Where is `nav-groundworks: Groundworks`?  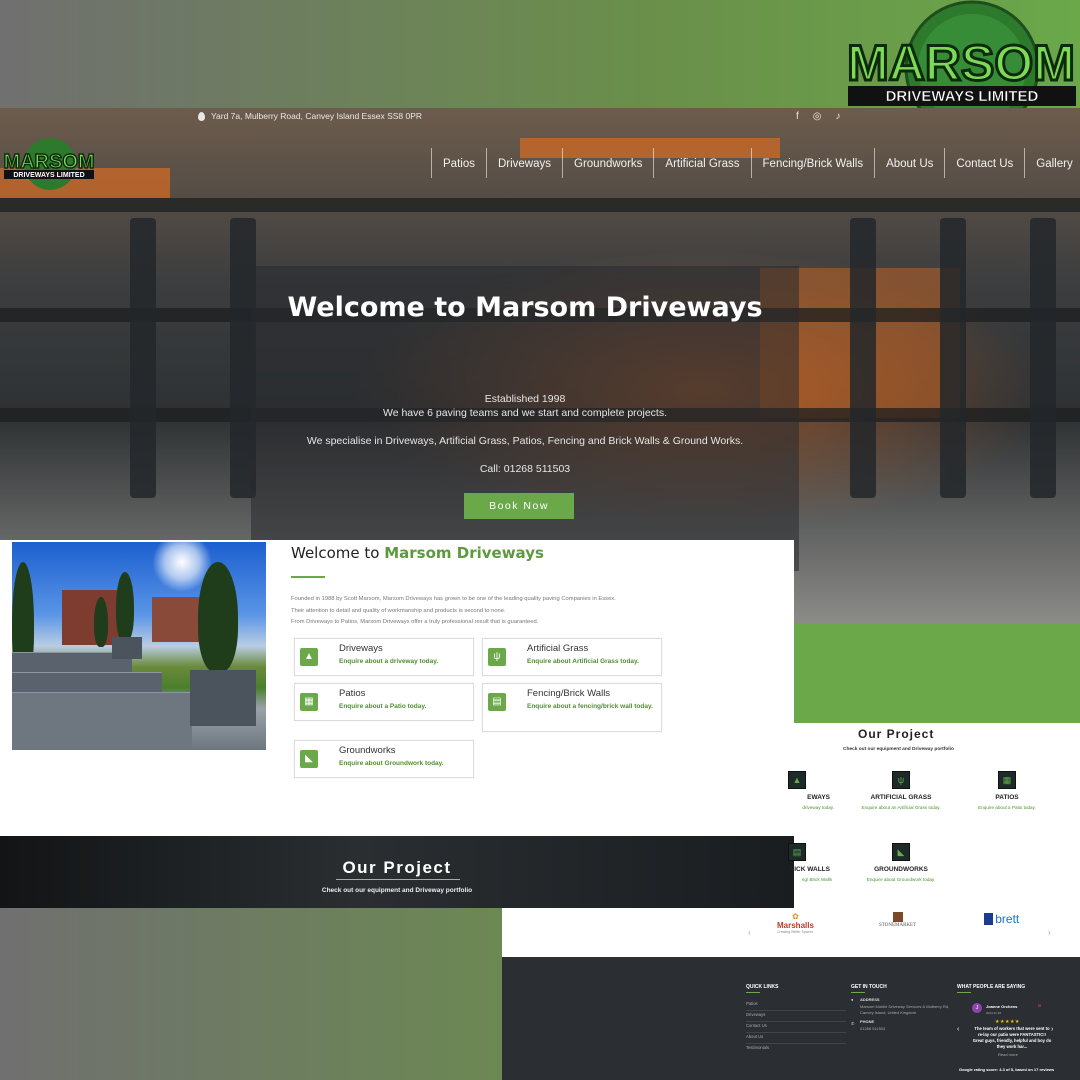 nav-groundworks: Groundworks is located at coordinates (607, 163).